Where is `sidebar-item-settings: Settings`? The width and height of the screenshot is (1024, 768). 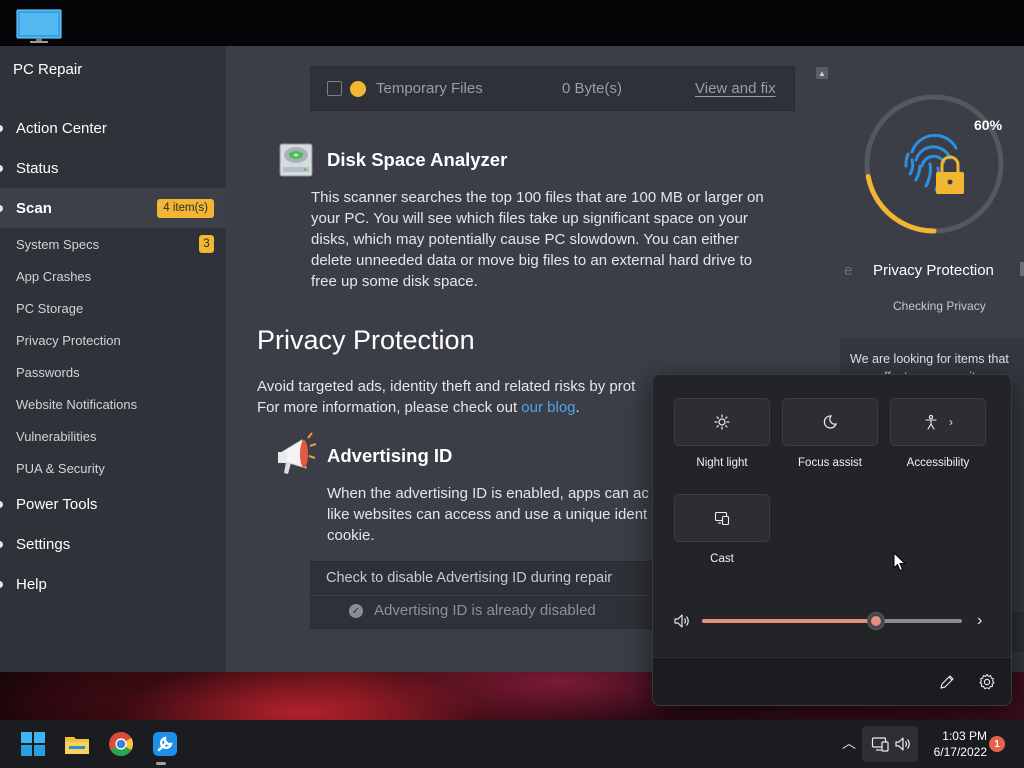 sidebar-item-settings: Settings is located at coordinates (113, 544).